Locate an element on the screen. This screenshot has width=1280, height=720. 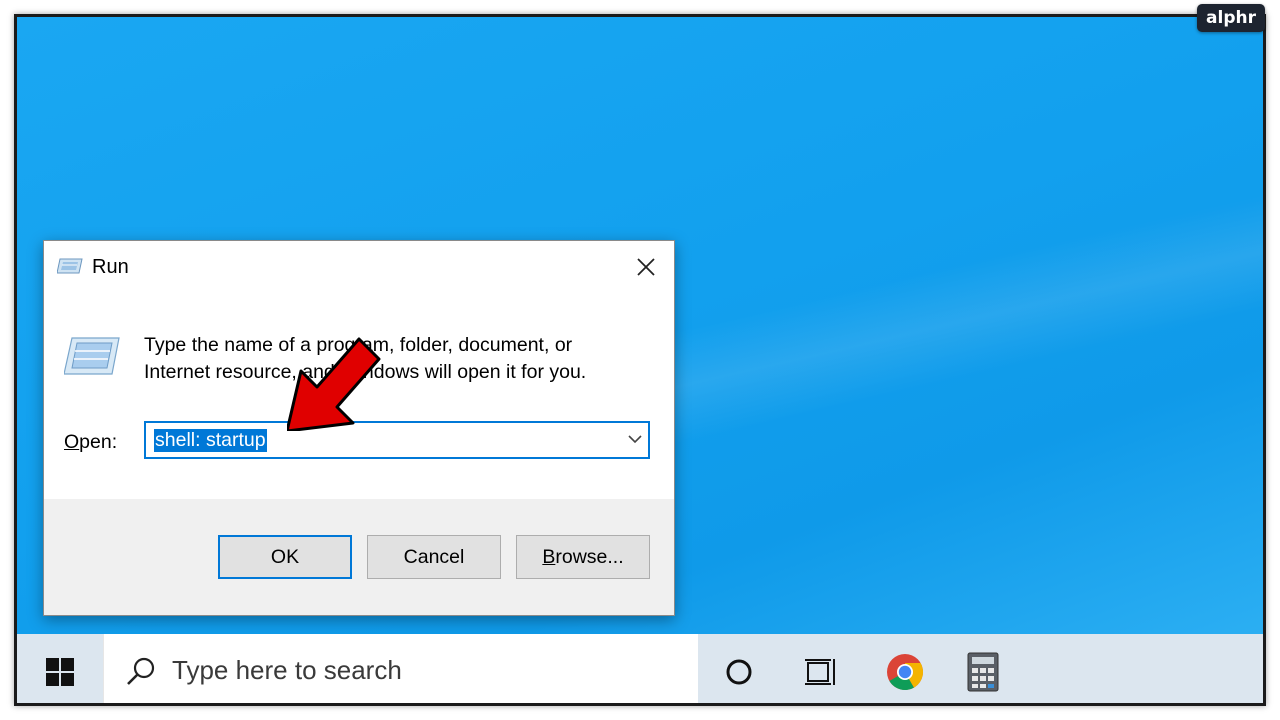
cancel-button: Cancel is located at coordinates (434, 557).